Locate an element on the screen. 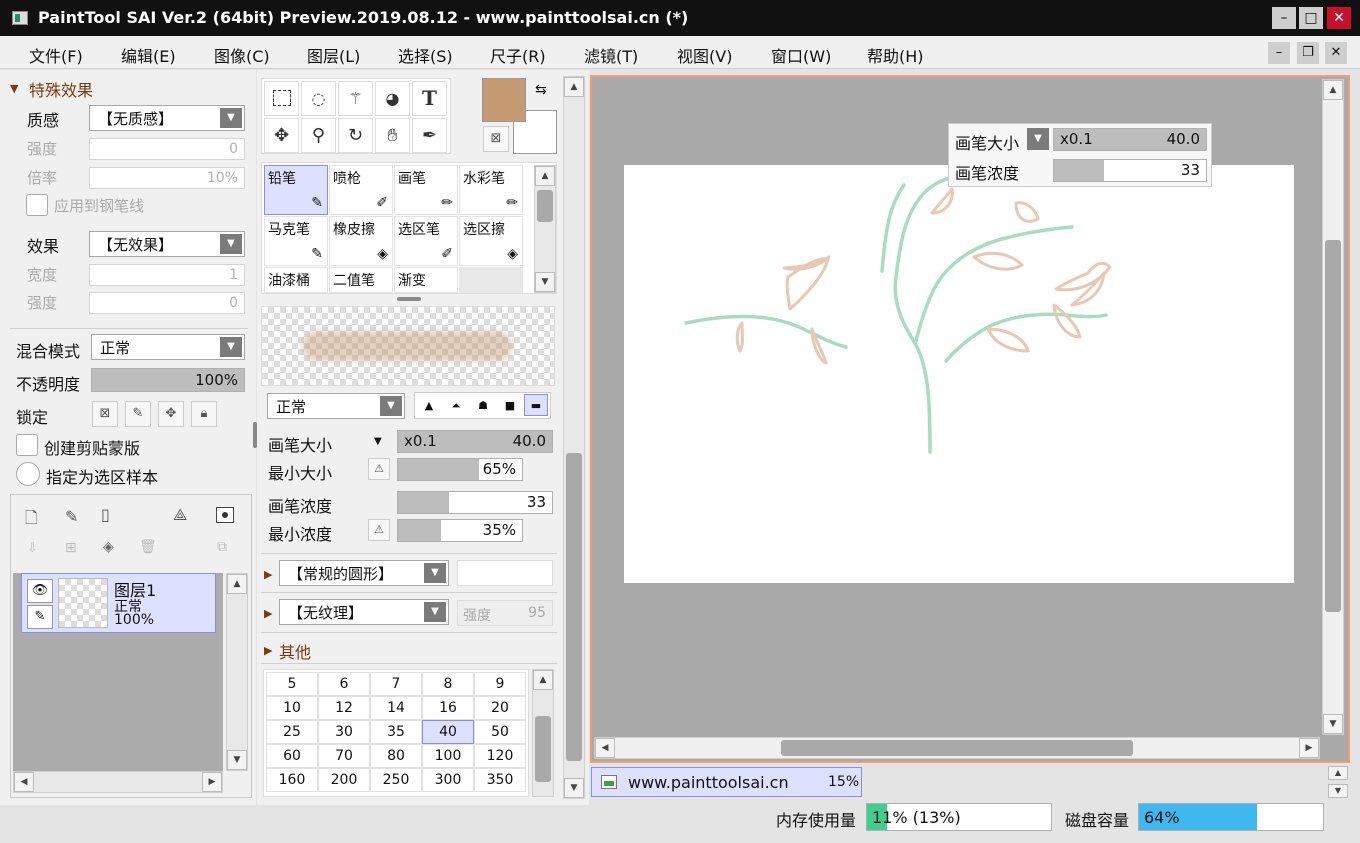 The image size is (1360, 843). brush-selection-pen: 选区笔 ✐ is located at coordinates (426, 241).